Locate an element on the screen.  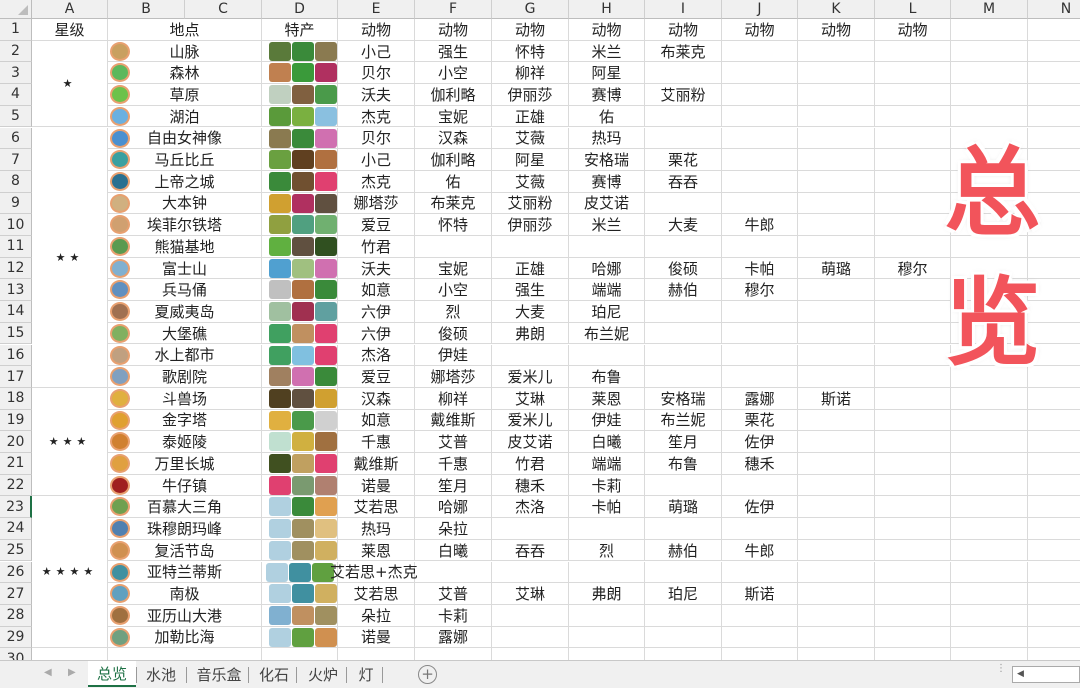
row-header-13: 13 is located at coordinates (16, 290).